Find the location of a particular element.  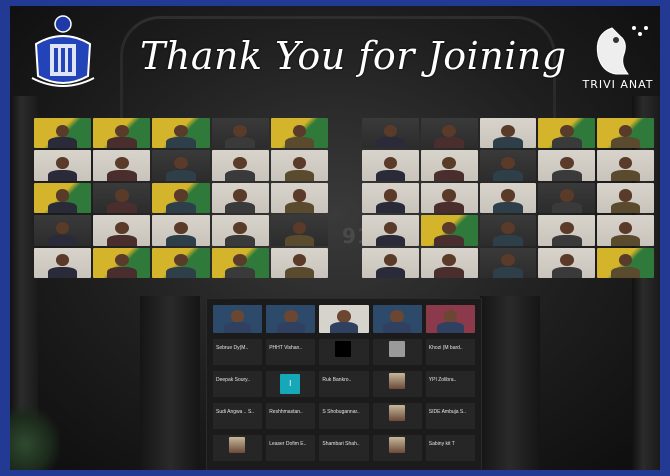

participant-thumbnail is located at coordinates (396, 349).